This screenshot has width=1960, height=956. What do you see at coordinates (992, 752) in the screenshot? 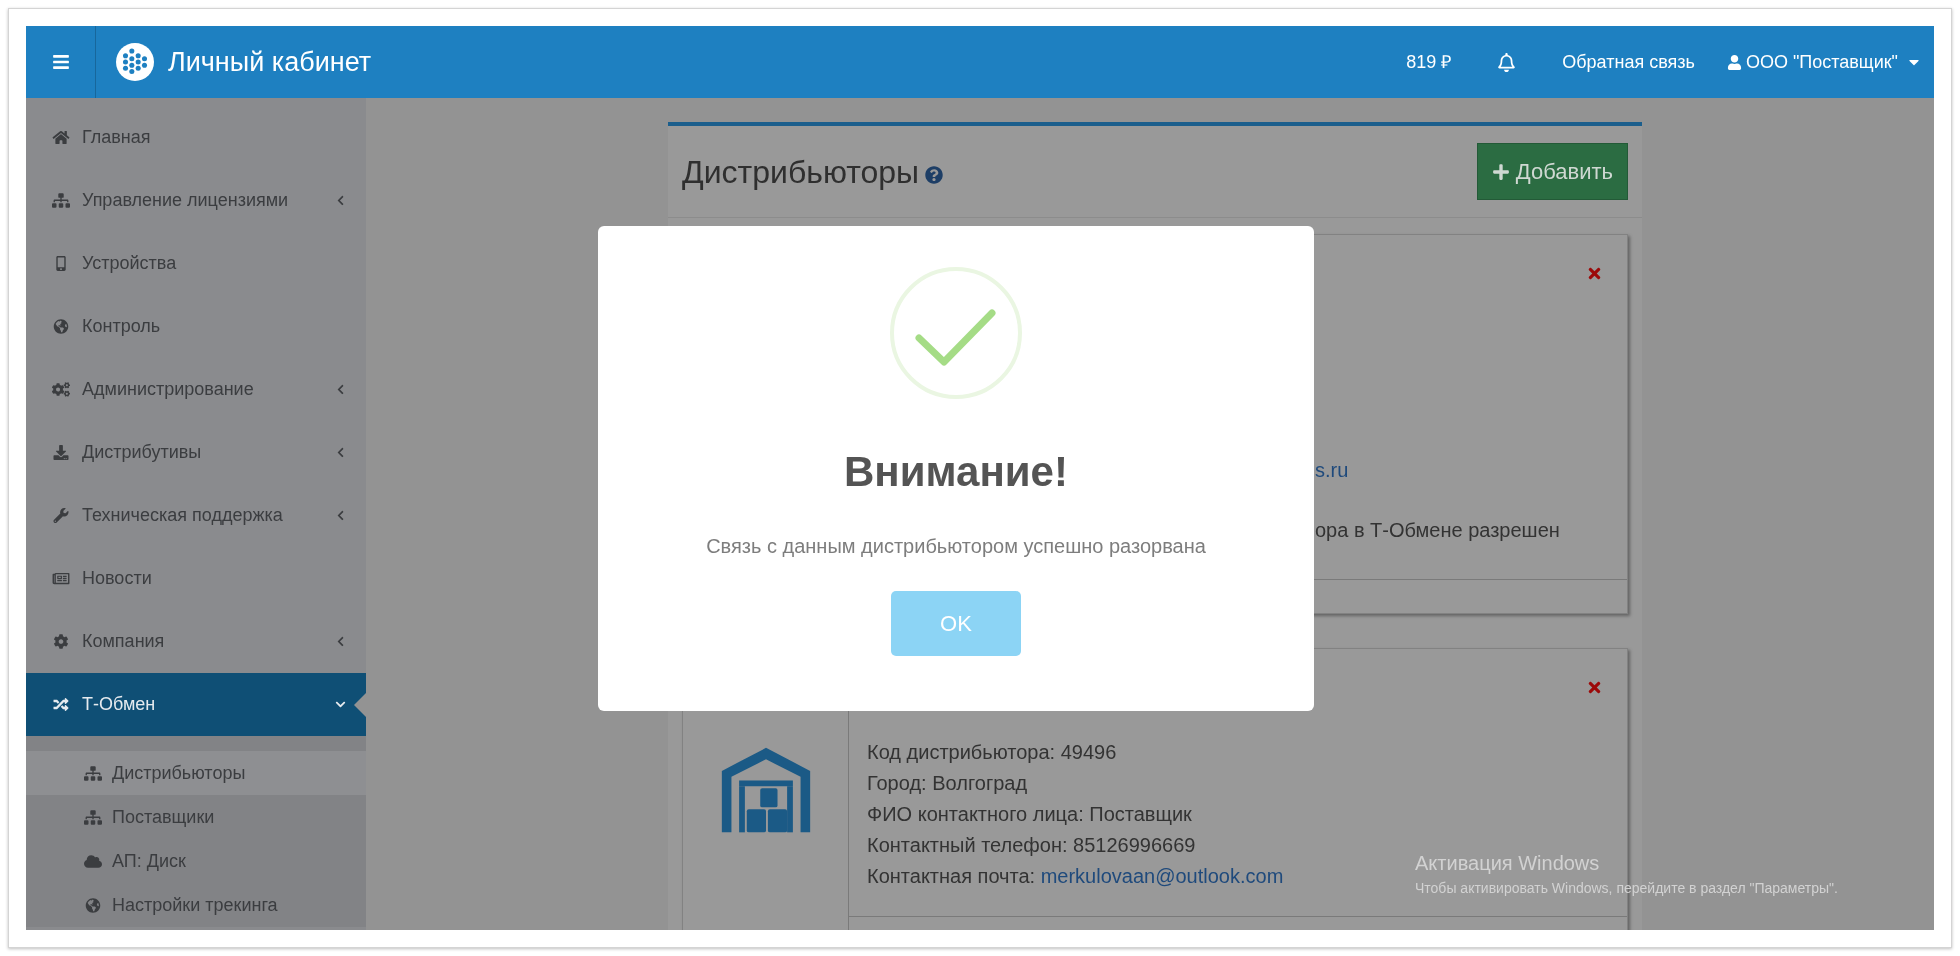
I see `detail-text: Код дистрибьютора: 49496` at bounding box center [992, 752].